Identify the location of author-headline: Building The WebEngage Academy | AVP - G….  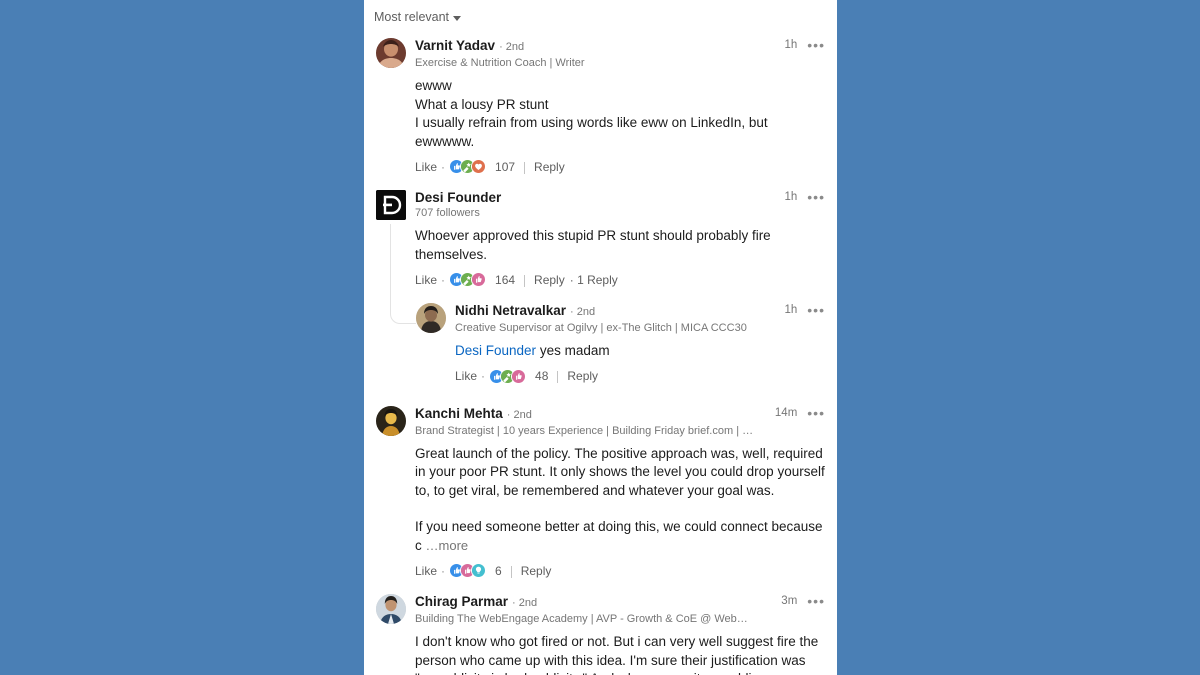
(585, 619).